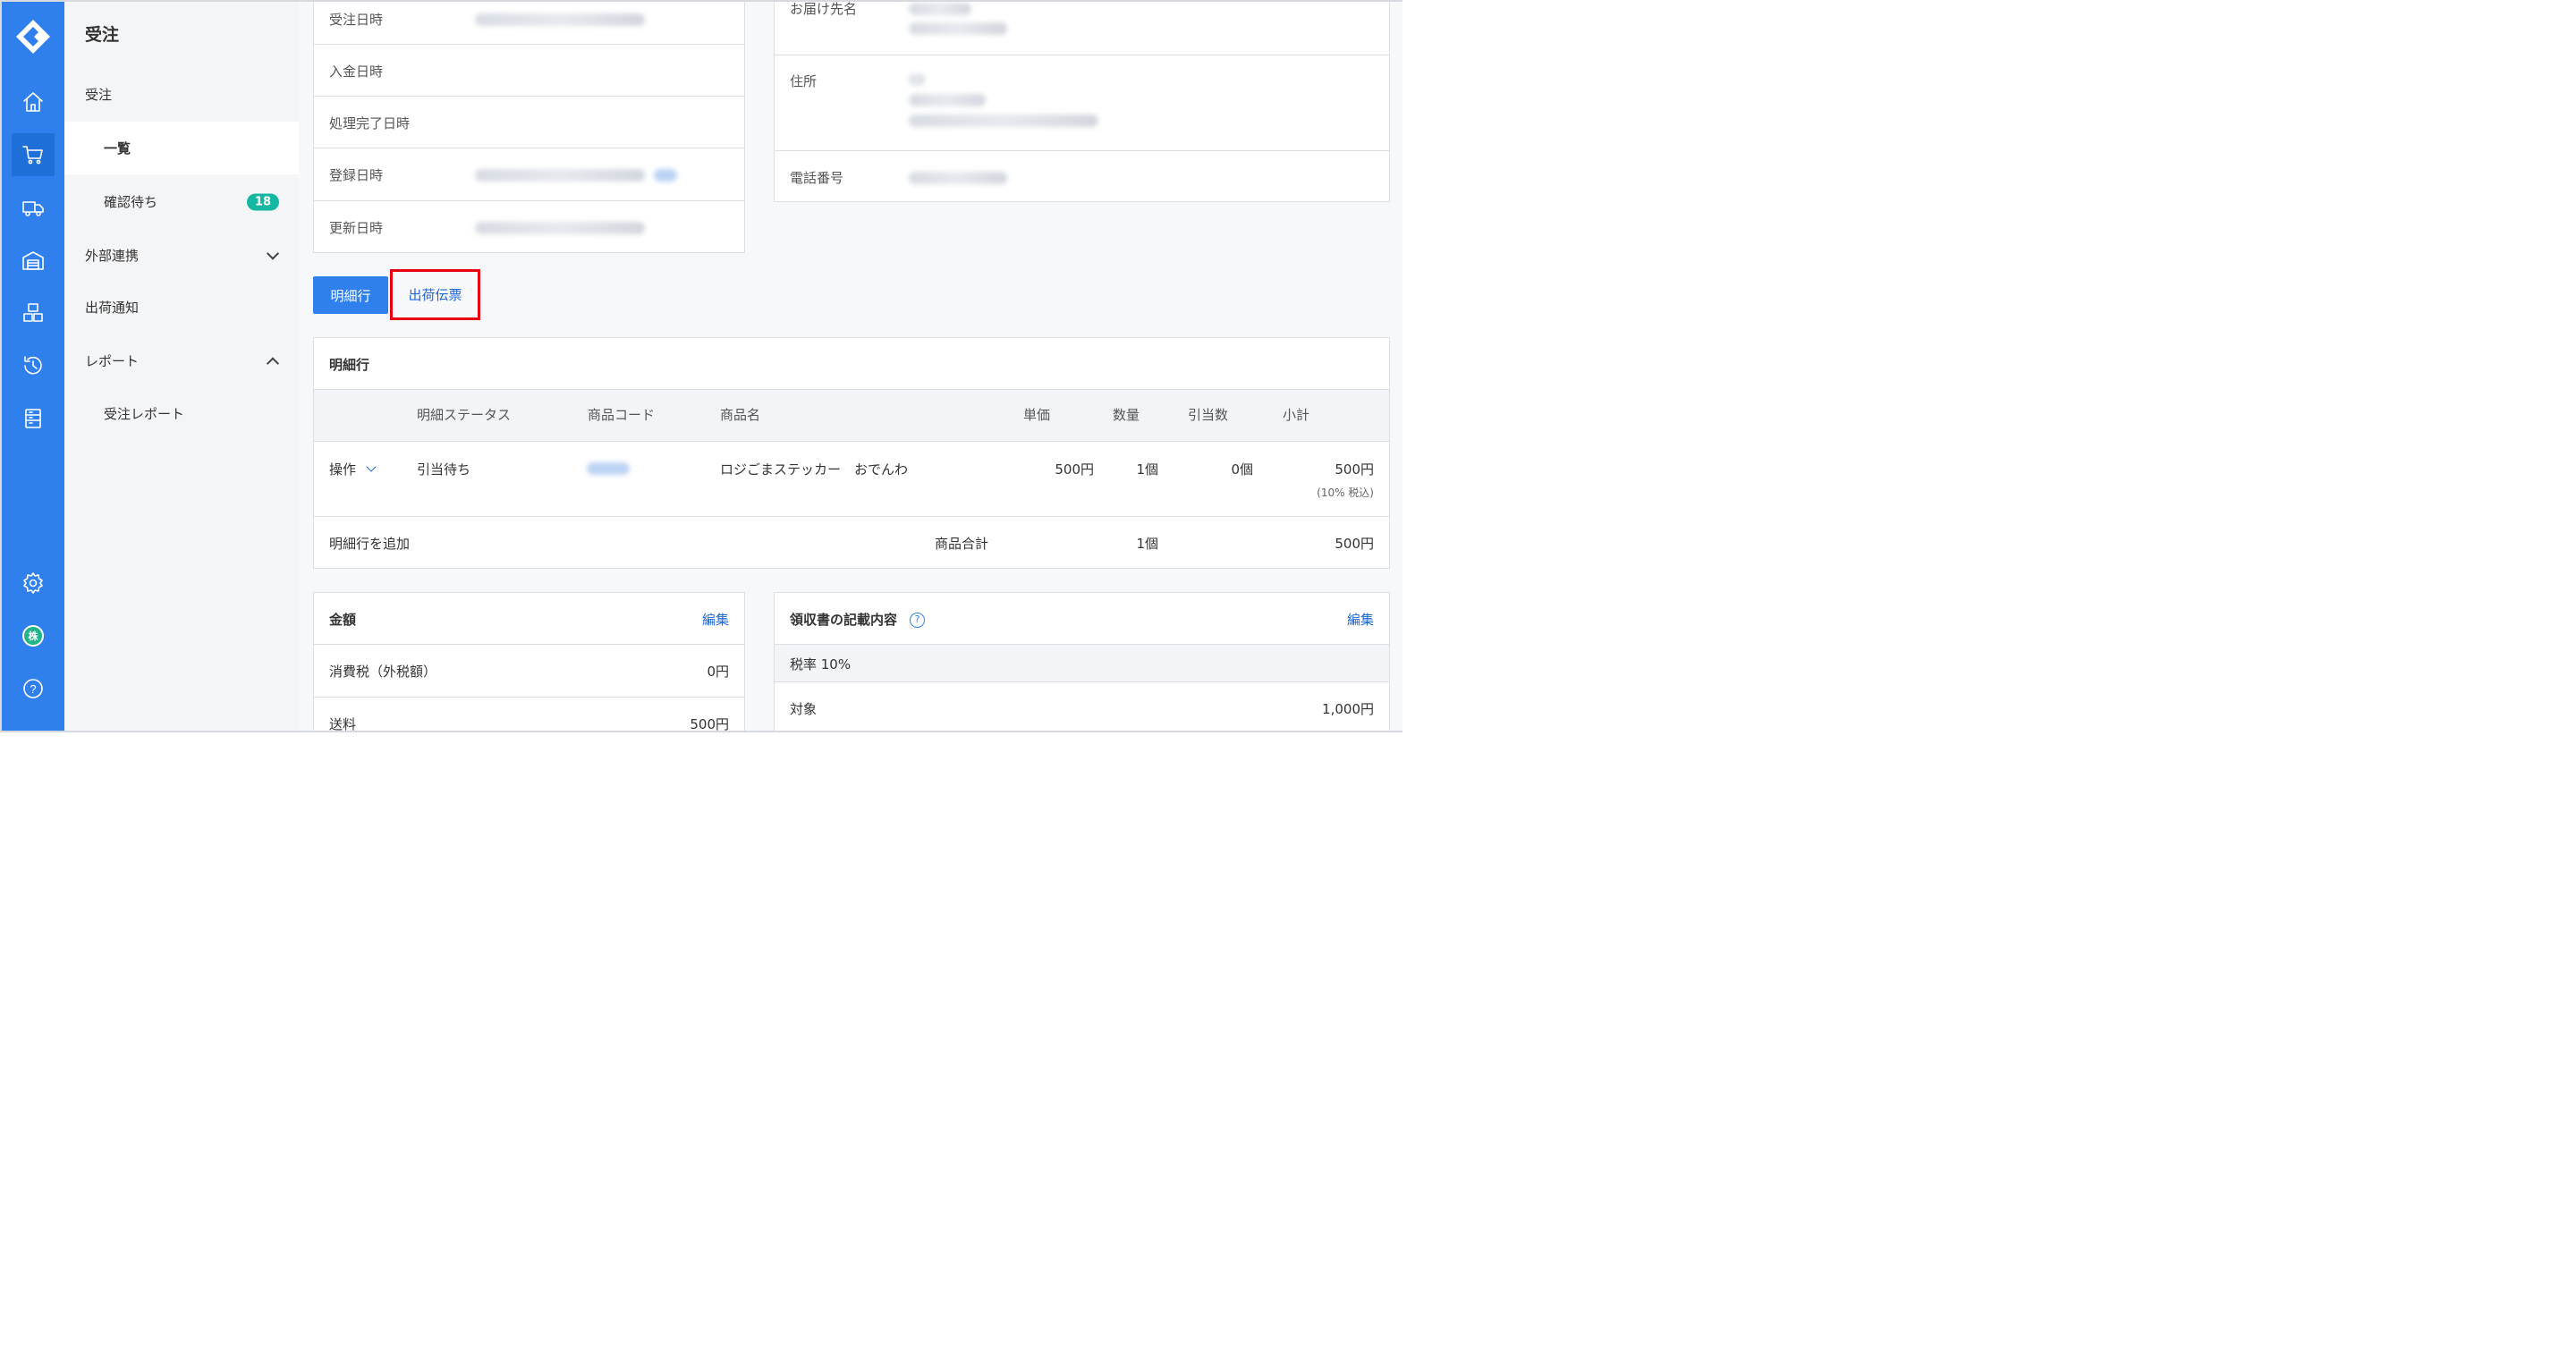 The height and width of the screenshot is (1345, 2576). I want to click on info-label: 更新日時, so click(356, 228).